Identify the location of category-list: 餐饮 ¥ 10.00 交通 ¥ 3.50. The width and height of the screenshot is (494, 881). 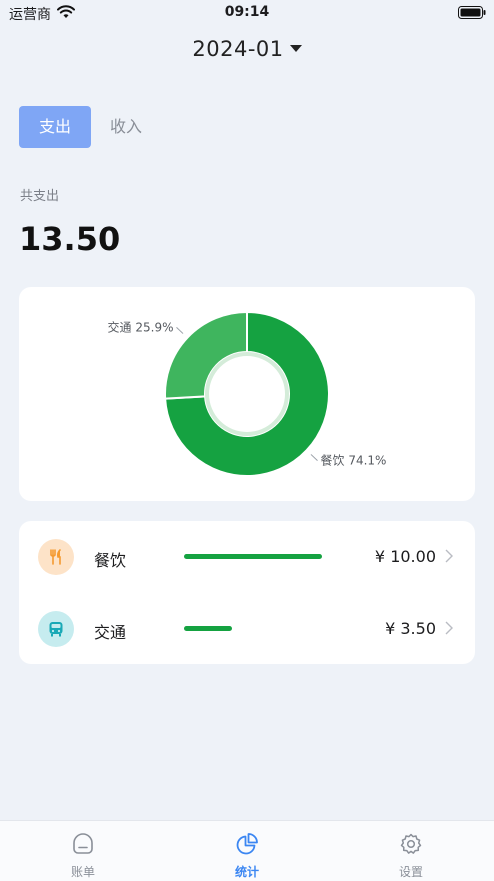
(247, 592).